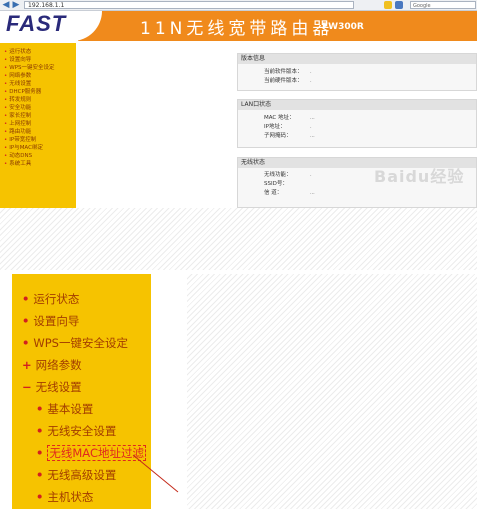 Image resolution: width=477 pixels, height=509 pixels. Describe the element at coordinates (276, 184) in the screenshot. I see `wireless-ssid-label: SSID号：` at that location.